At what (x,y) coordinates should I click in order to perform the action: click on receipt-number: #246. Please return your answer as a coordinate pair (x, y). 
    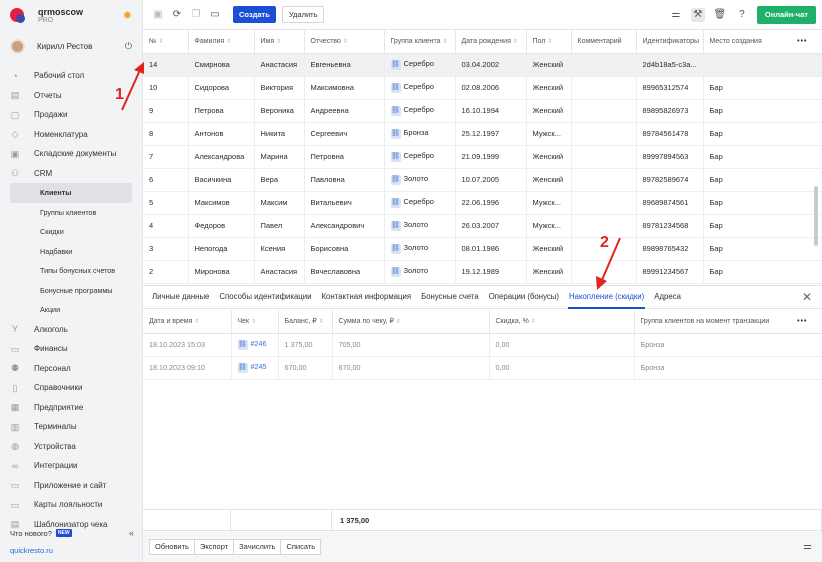
    Looking at the image, I should click on (259, 343).